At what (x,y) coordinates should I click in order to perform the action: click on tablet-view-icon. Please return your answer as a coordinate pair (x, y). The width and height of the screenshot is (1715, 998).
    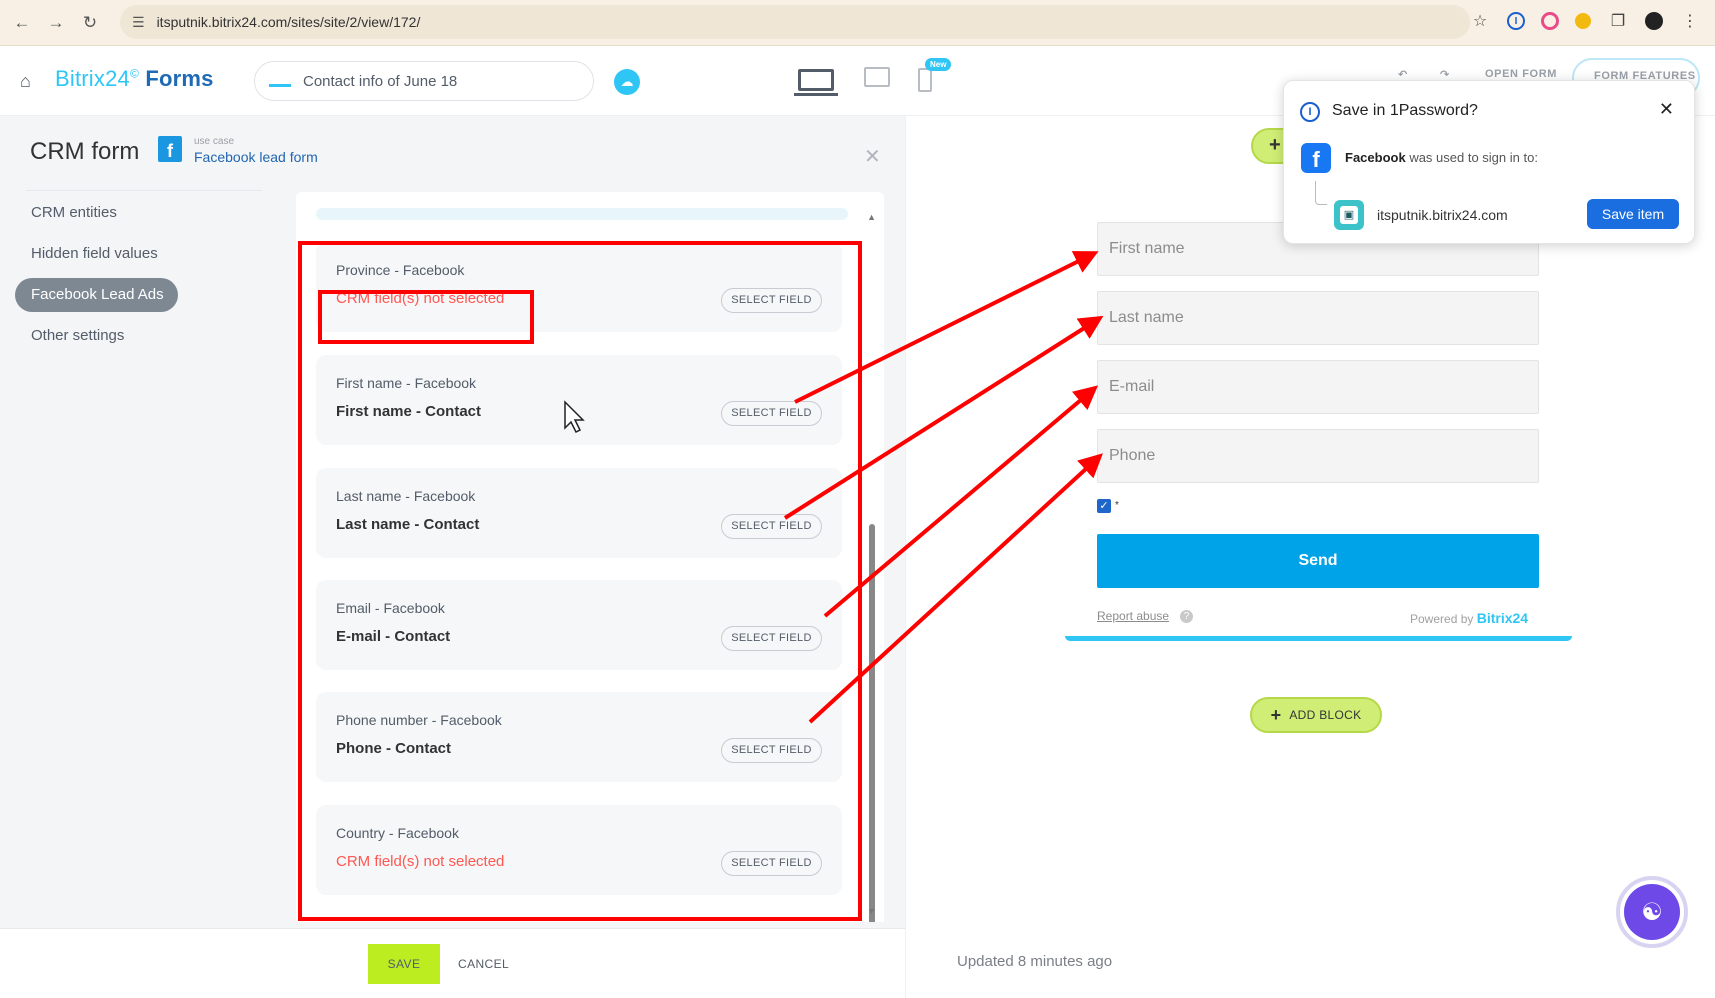
    Looking at the image, I should click on (877, 77).